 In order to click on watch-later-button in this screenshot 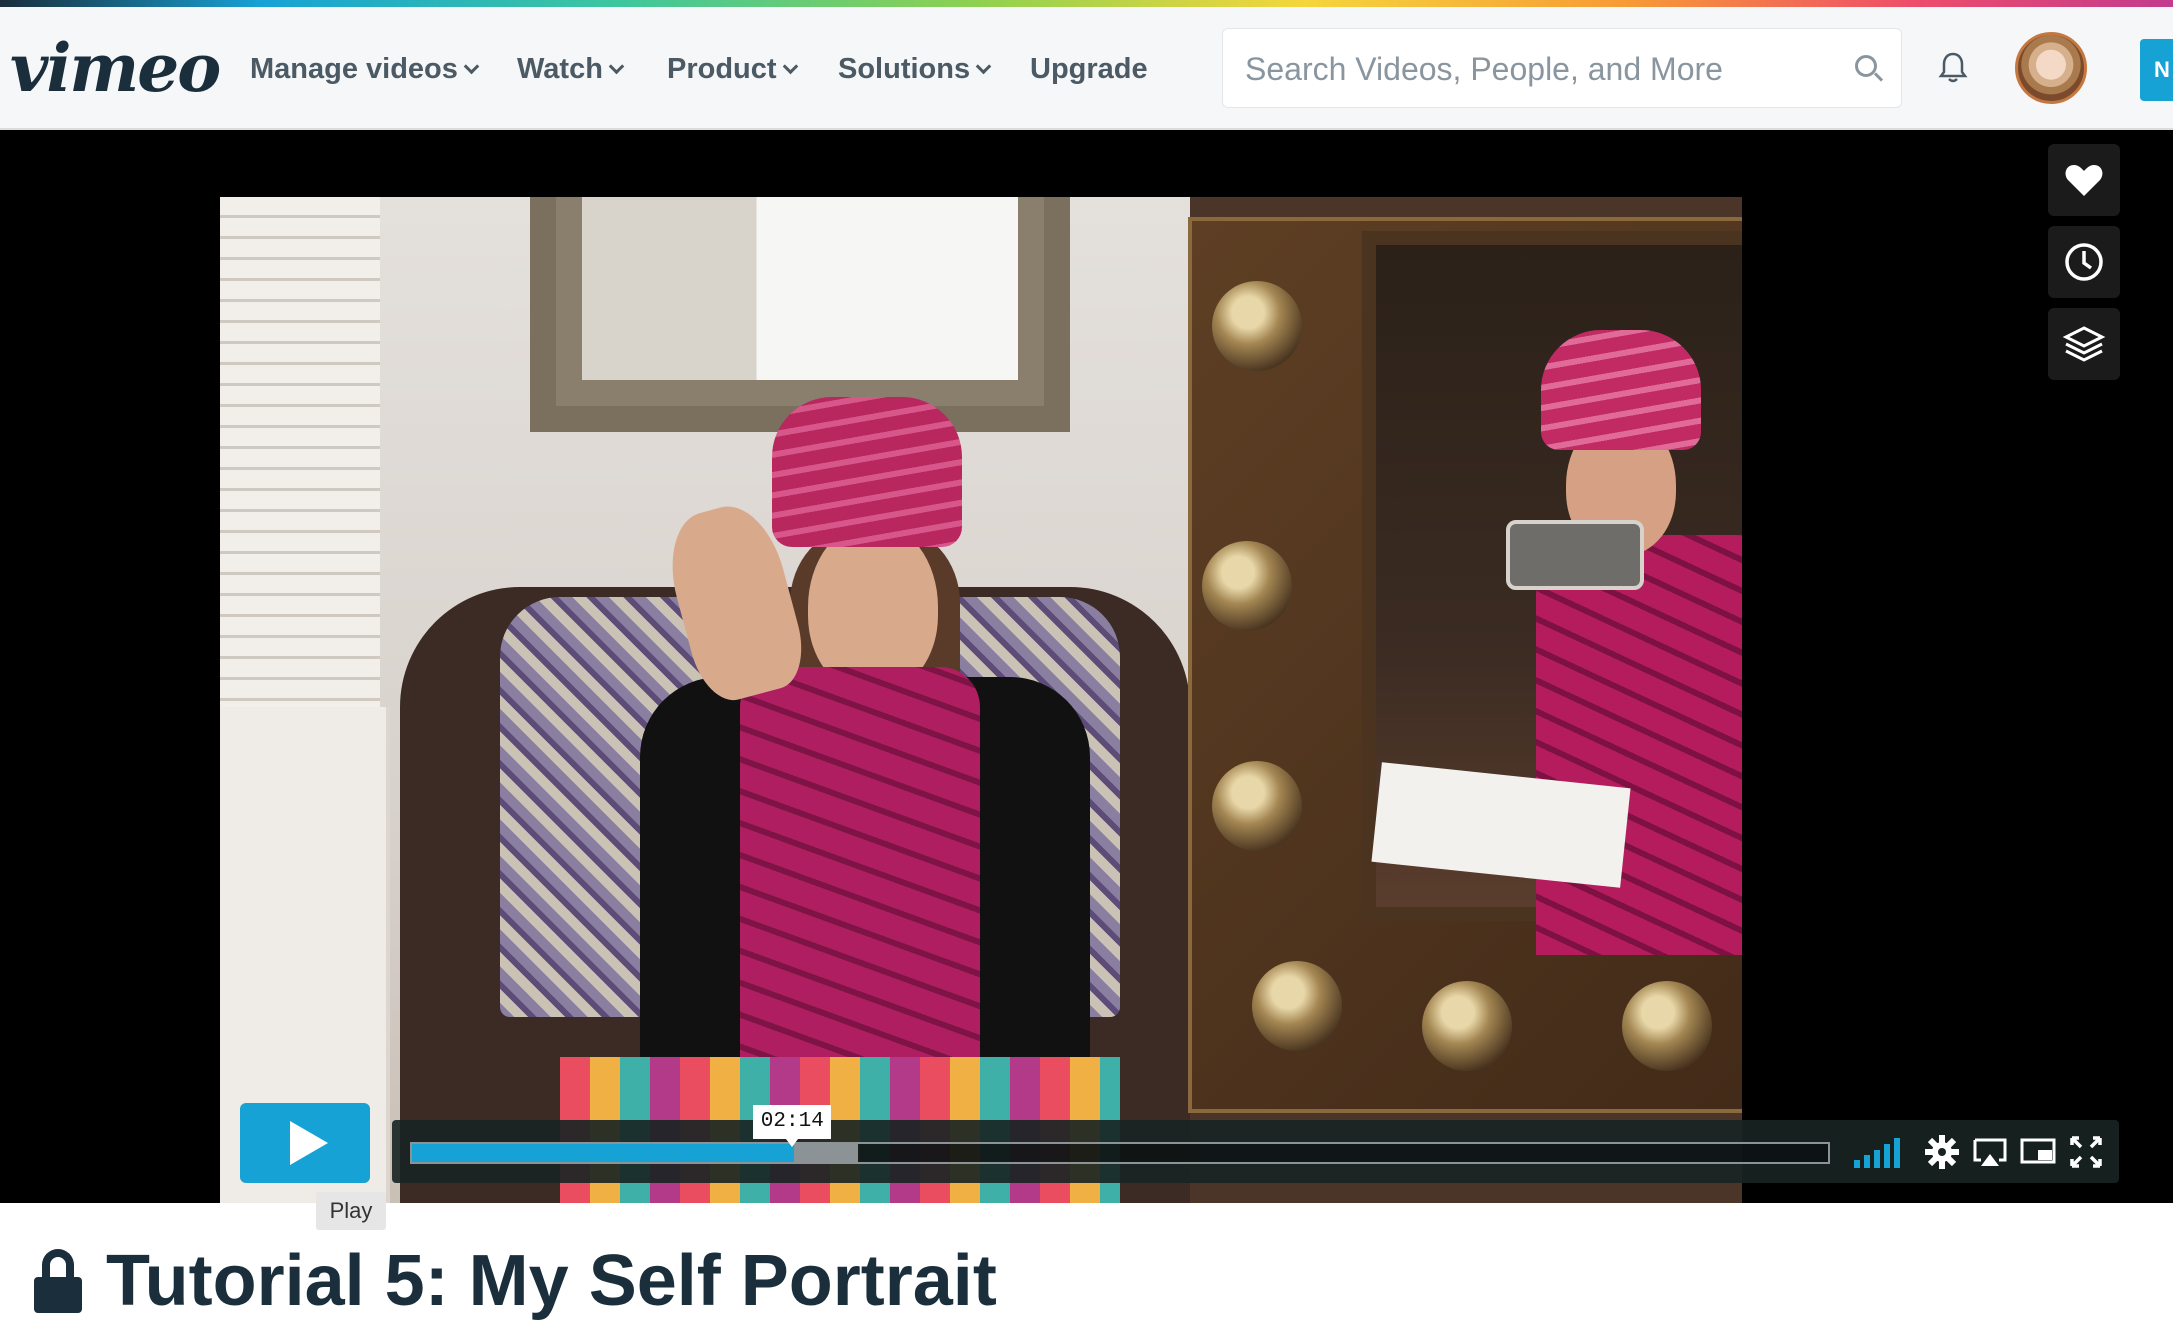, I will do `click(2084, 262)`.